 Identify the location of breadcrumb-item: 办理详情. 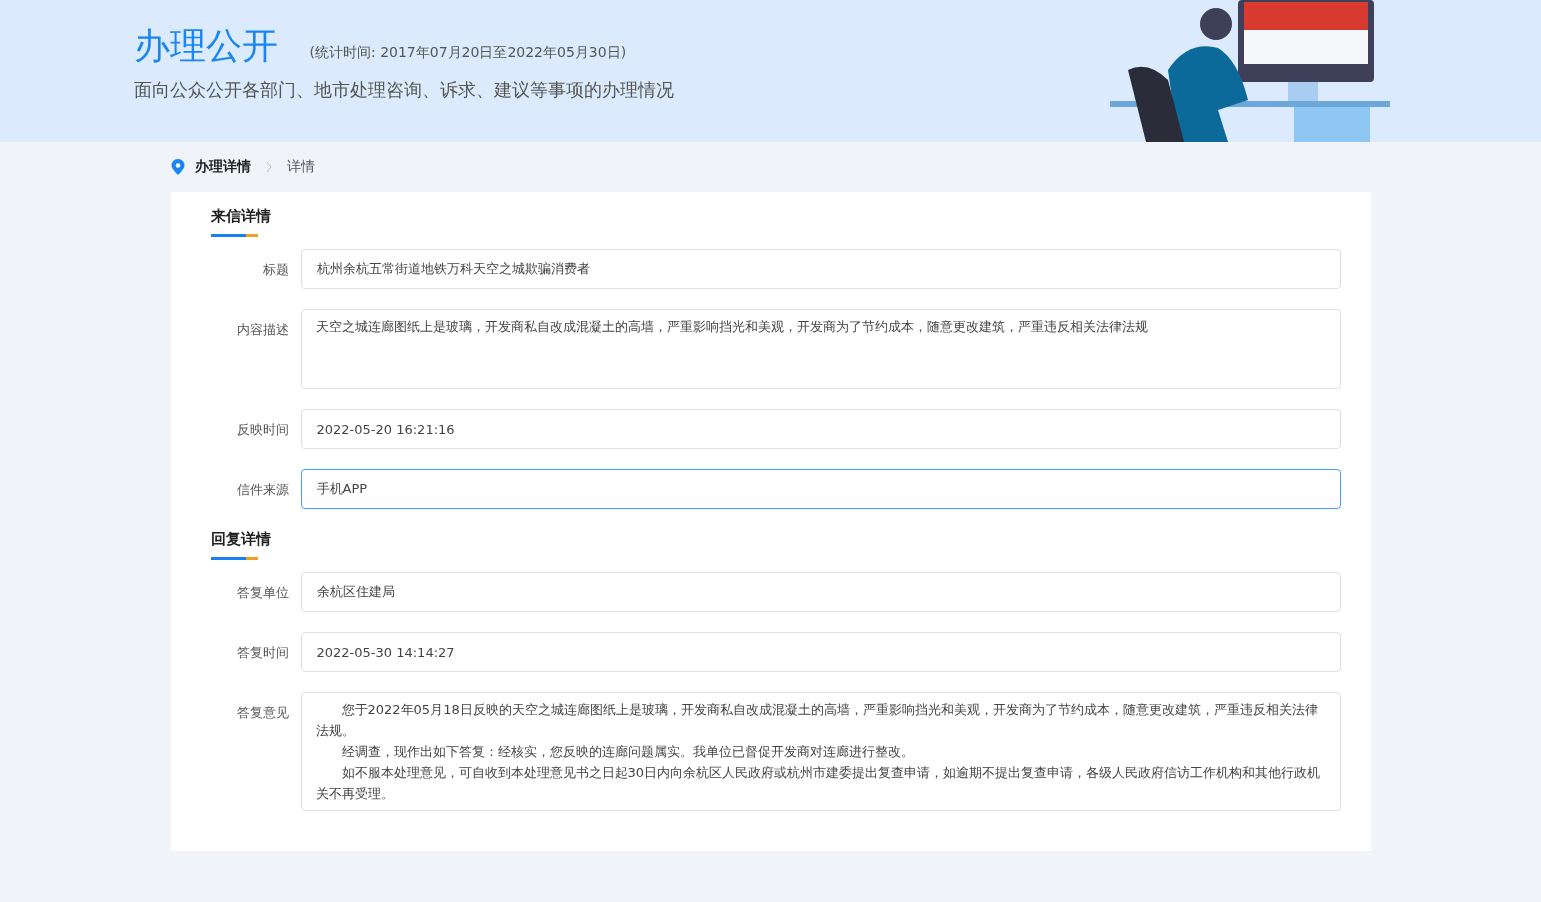
(222, 167).